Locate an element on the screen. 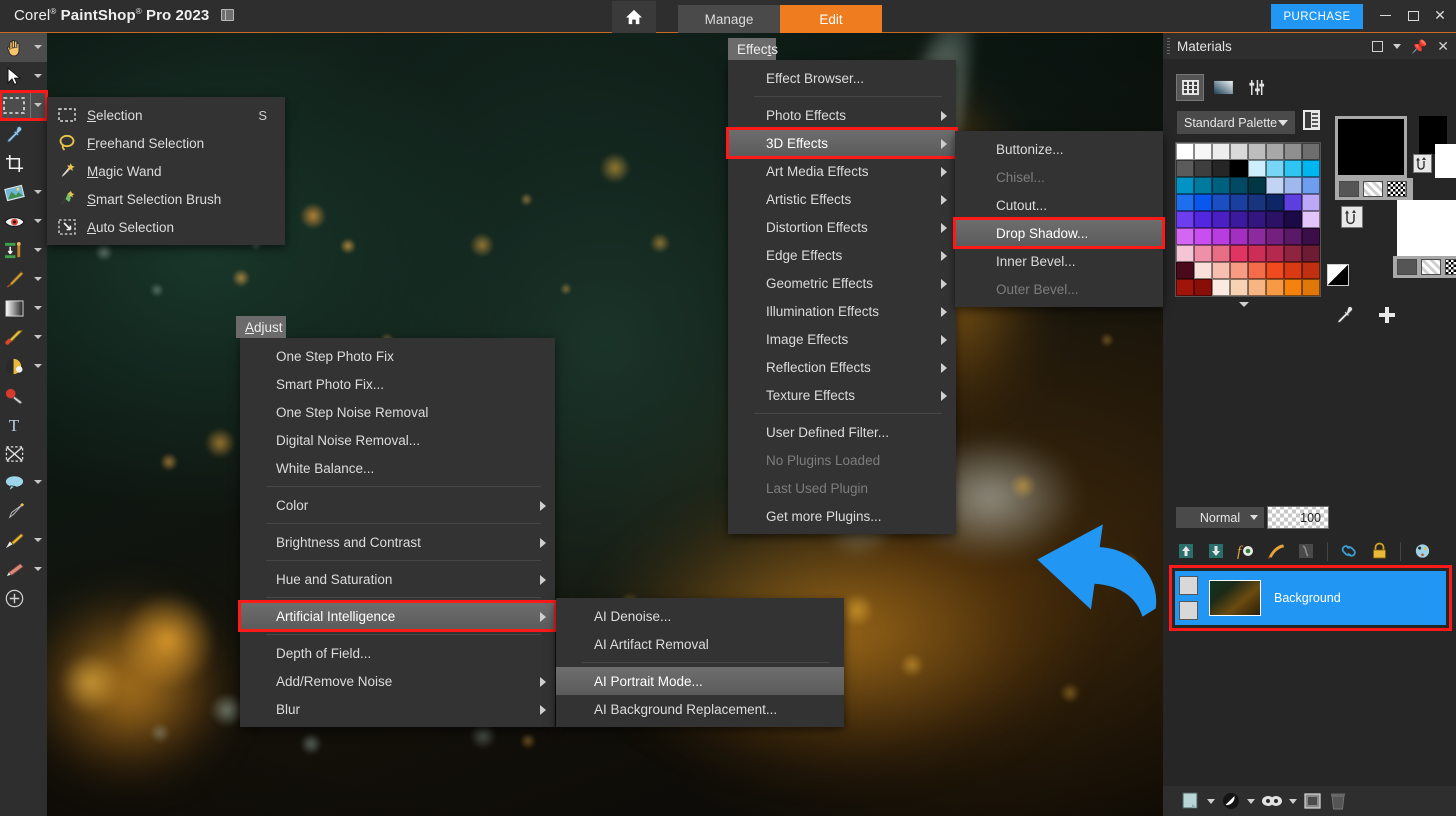 This screenshot has height=816, width=1456. menu-item-3d-effects: 3D Effects is located at coordinates (842, 143).